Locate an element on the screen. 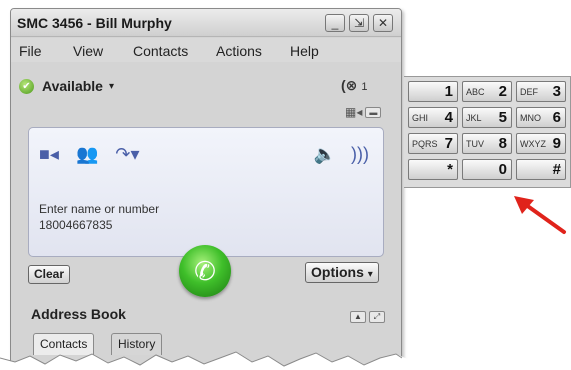 This screenshot has width=571, height=370. keypad-key-digit: 2 is located at coordinates (502, 91).